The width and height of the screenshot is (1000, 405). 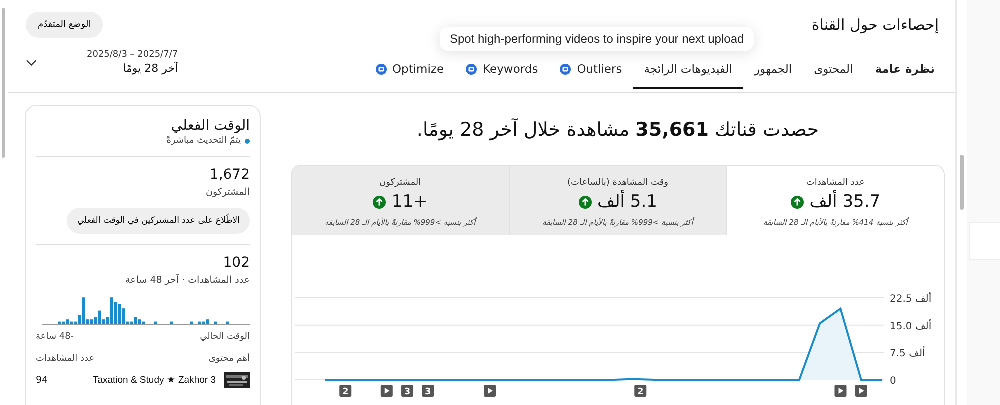 What do you see at coordinates (618, 183) in the screenshot?
I see `metric-title: وقت المشاهدة (بالساعات)` at bounding box center [618, 183].